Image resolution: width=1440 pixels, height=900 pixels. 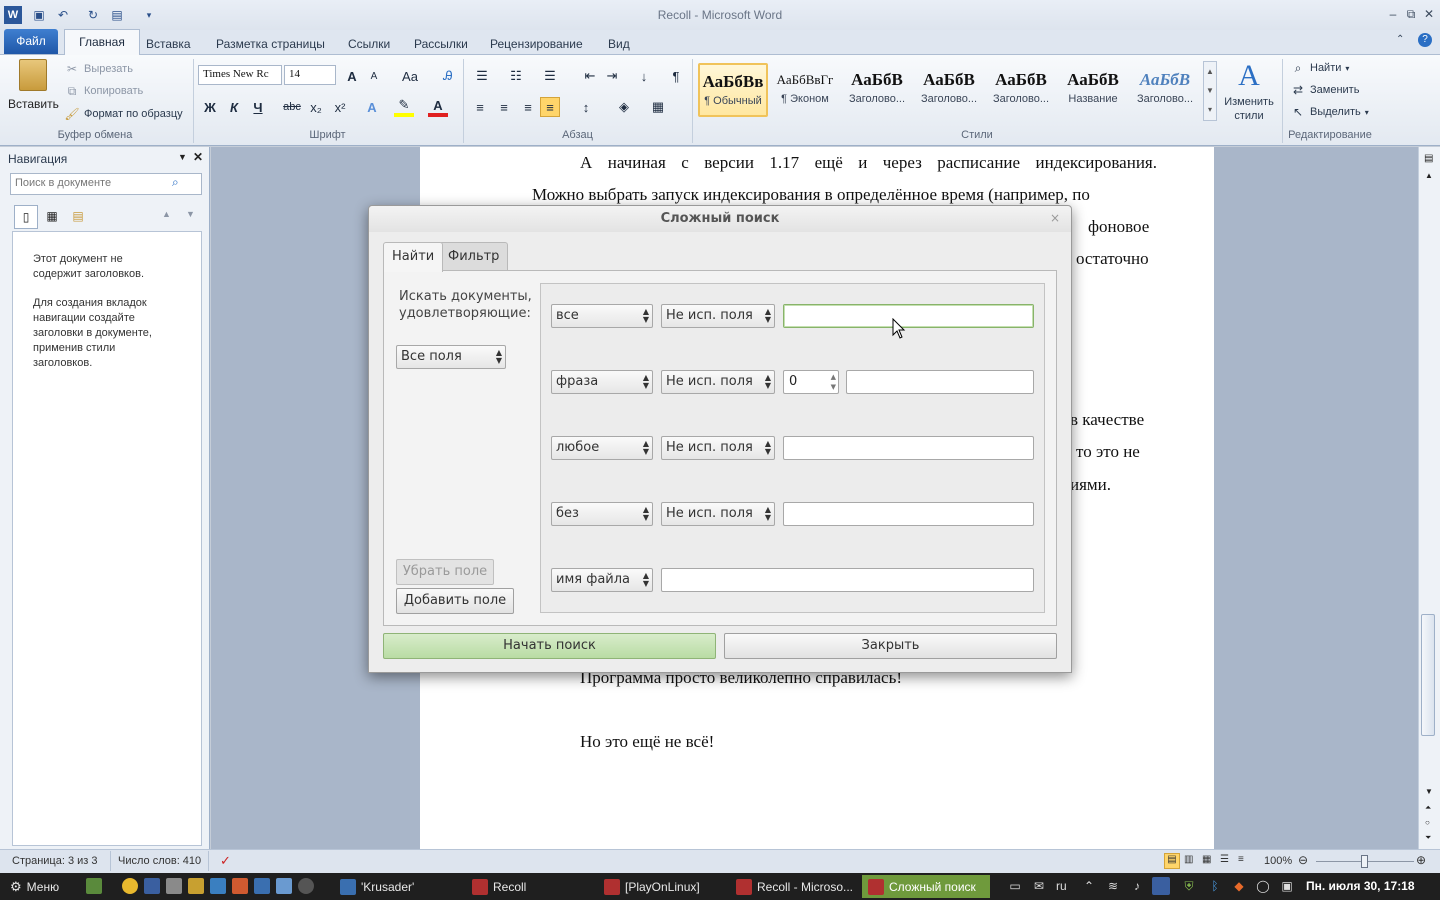 What do you see at coordinates (1421, 860) in the screenshot?
I see `zoom-in-icon: ⊕` at bounding box center [1421, 860].